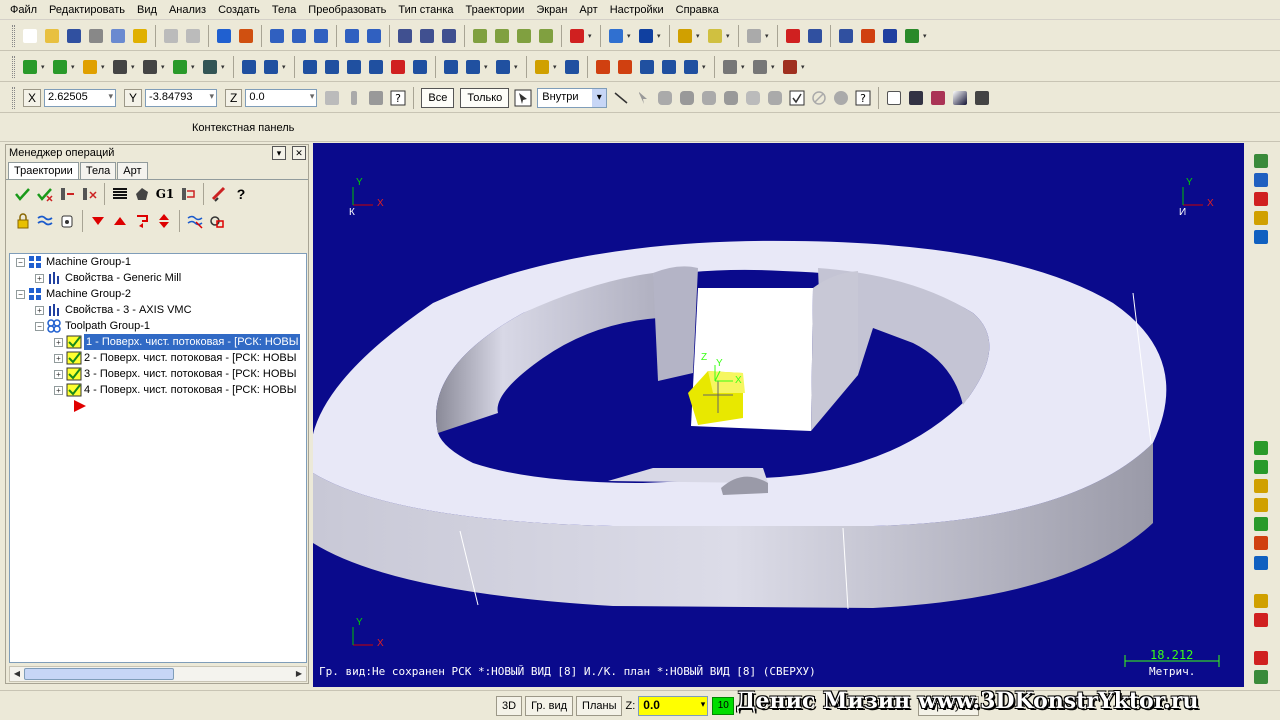  What do you see at coordinates (193, 36) in the screenshot?
I see `redo-icon` at bounding box center [193, 36].